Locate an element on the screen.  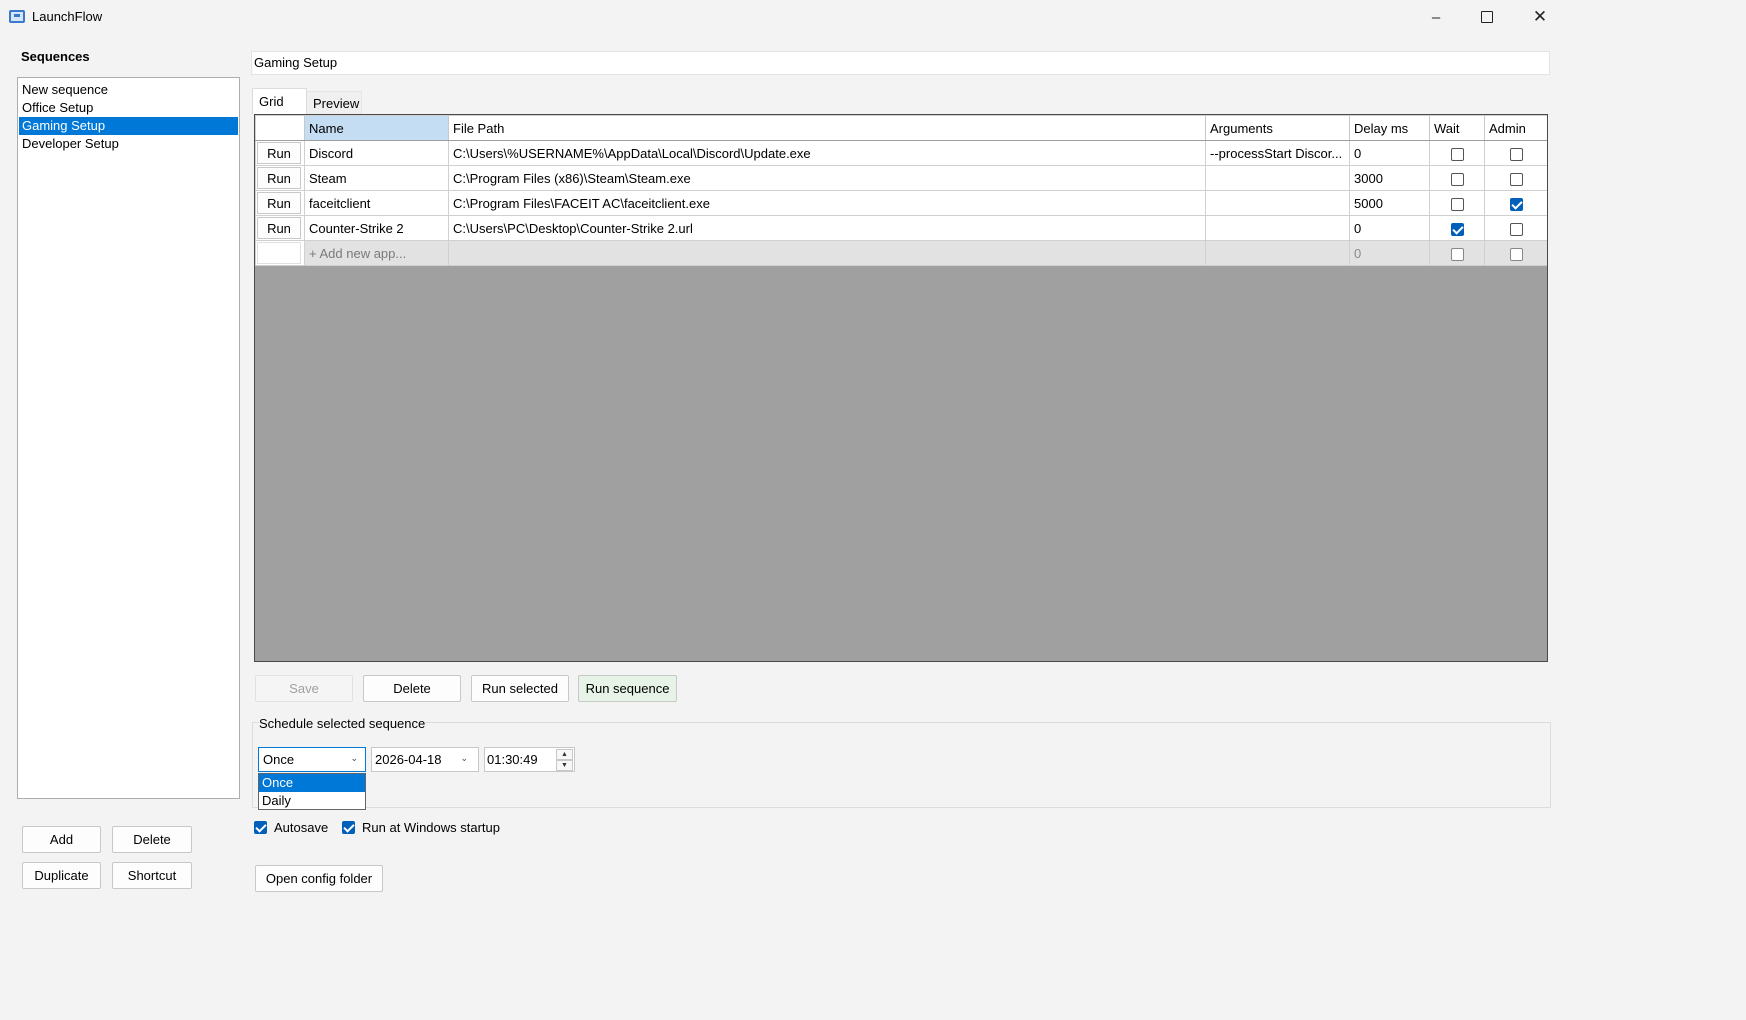
app-icon is located at coordinates (17, 16).